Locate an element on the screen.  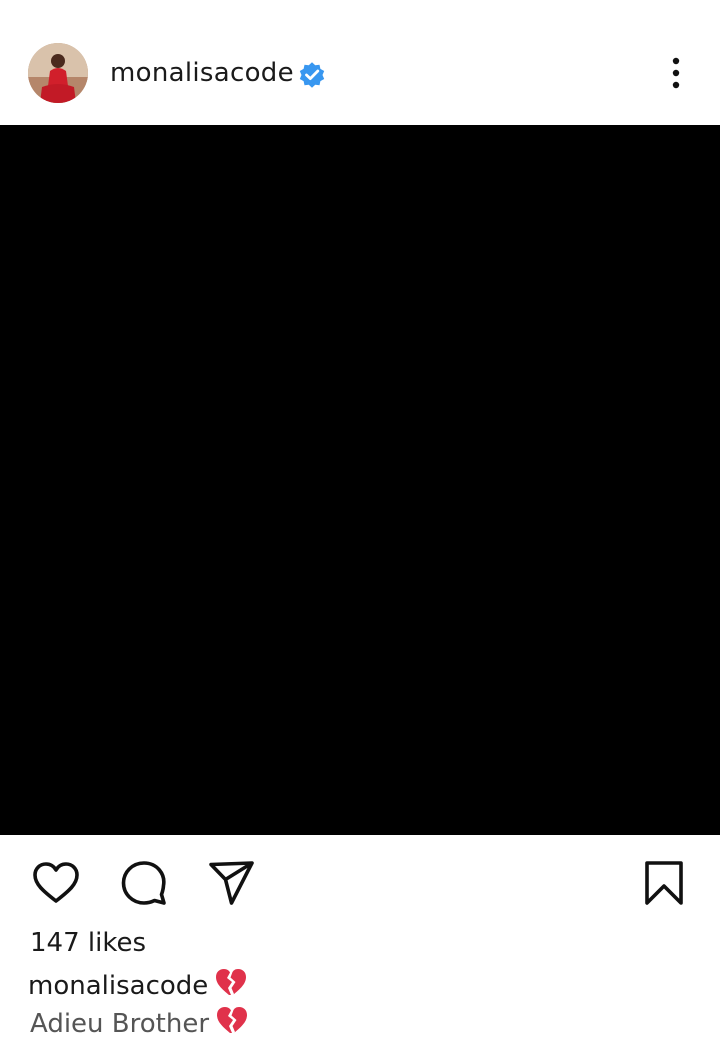
comment-bubble-icon is located at coordinates (144, 883).